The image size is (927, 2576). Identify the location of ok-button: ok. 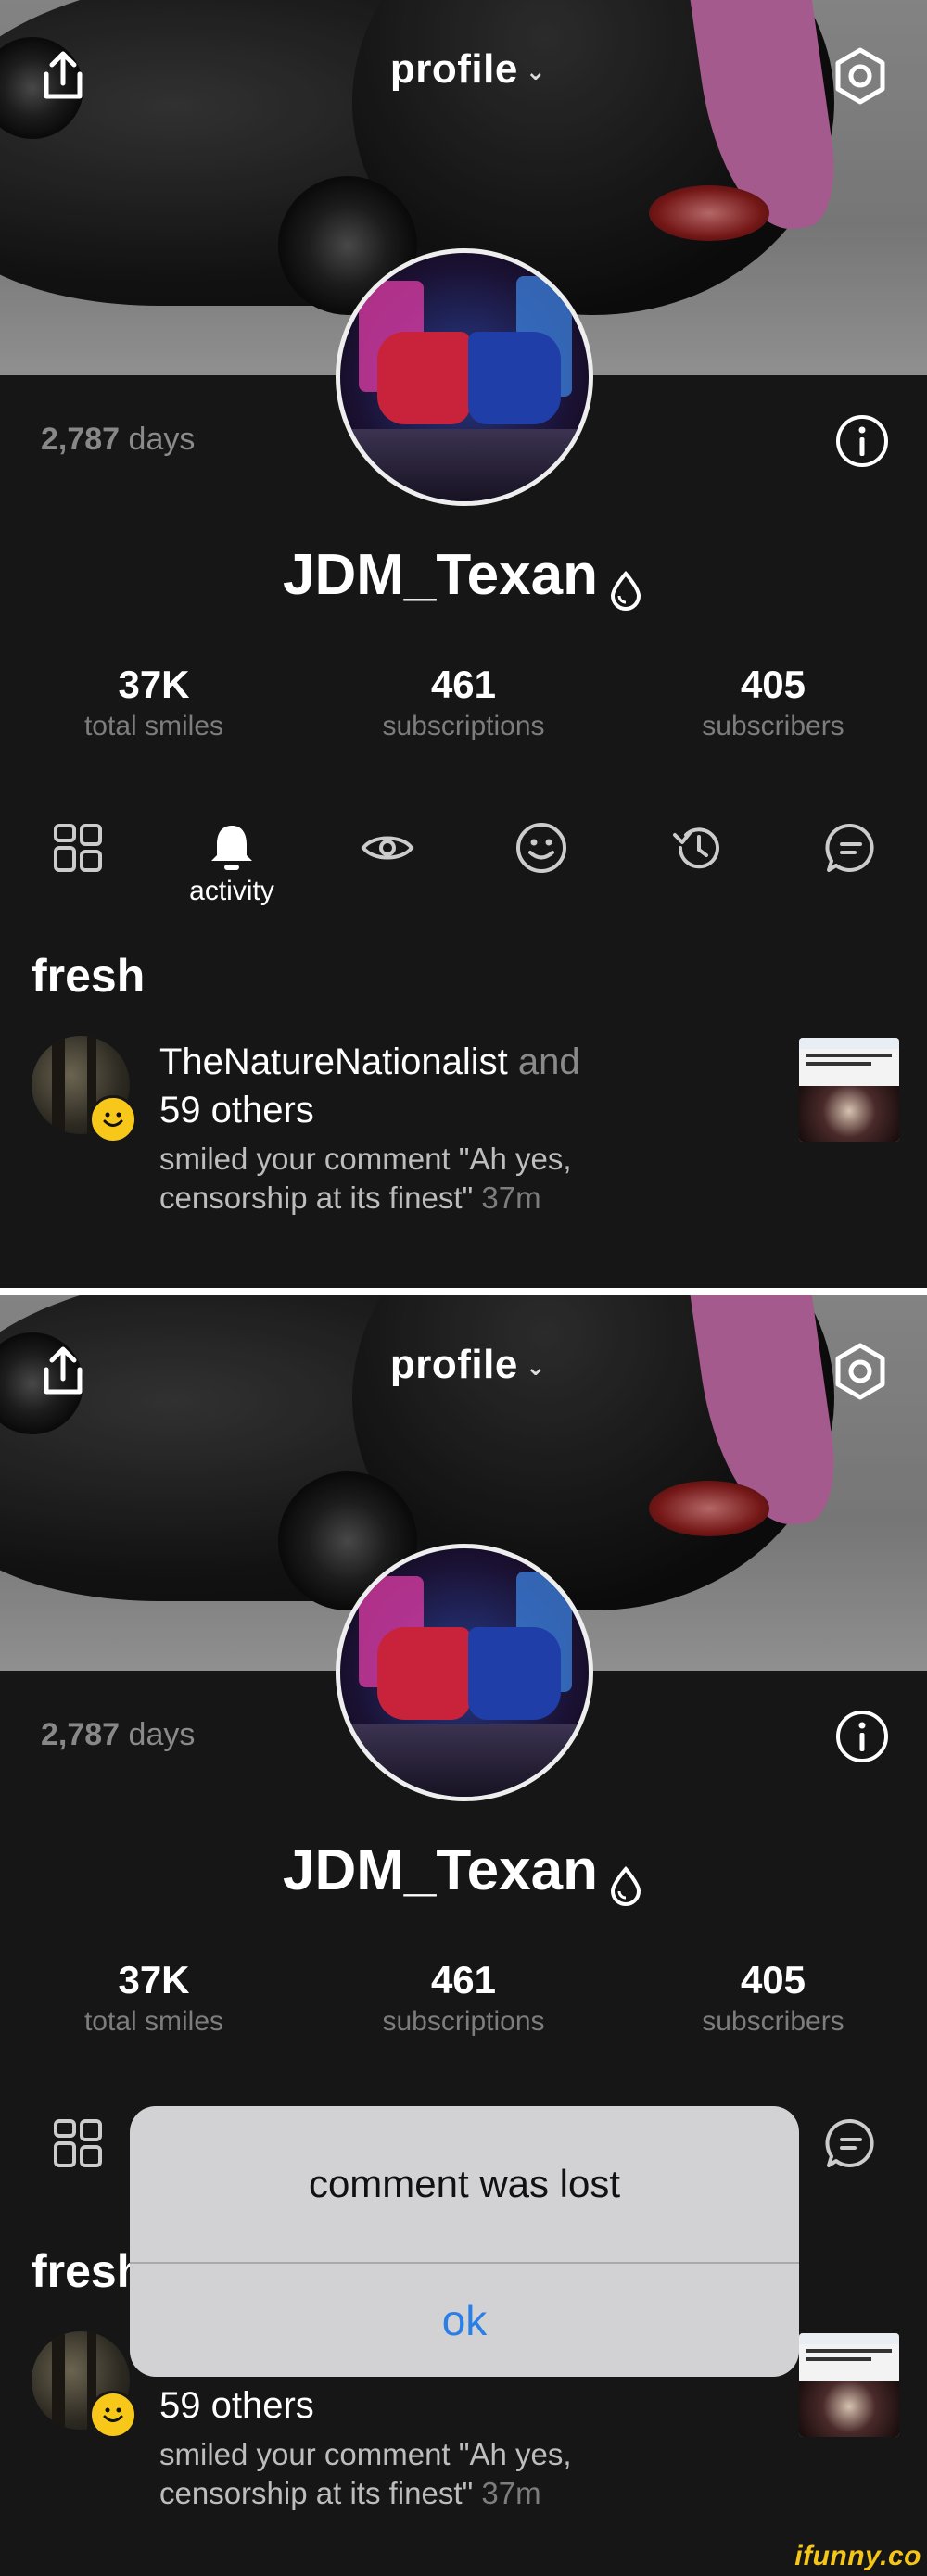
(464, 2321).